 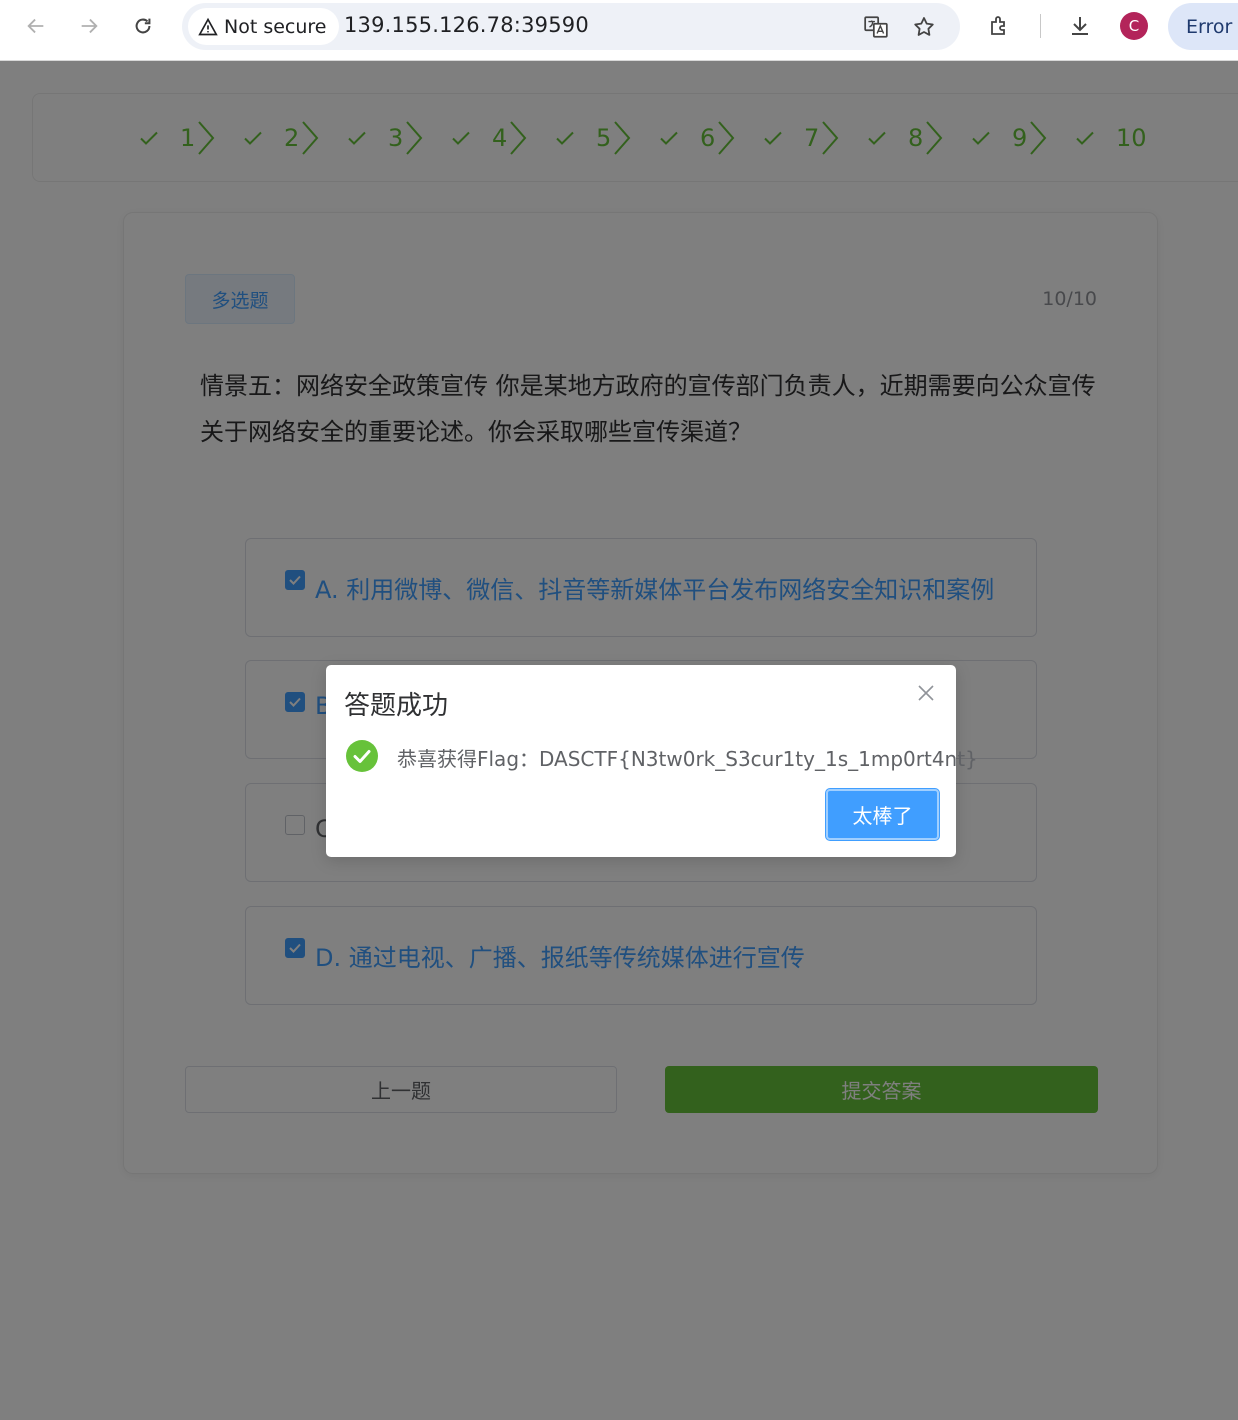 What do you see at coordinates (466, 25) in the screenshot?
I see `url-text: 139.155.126.78:39590` at bounding box center [466, 25].